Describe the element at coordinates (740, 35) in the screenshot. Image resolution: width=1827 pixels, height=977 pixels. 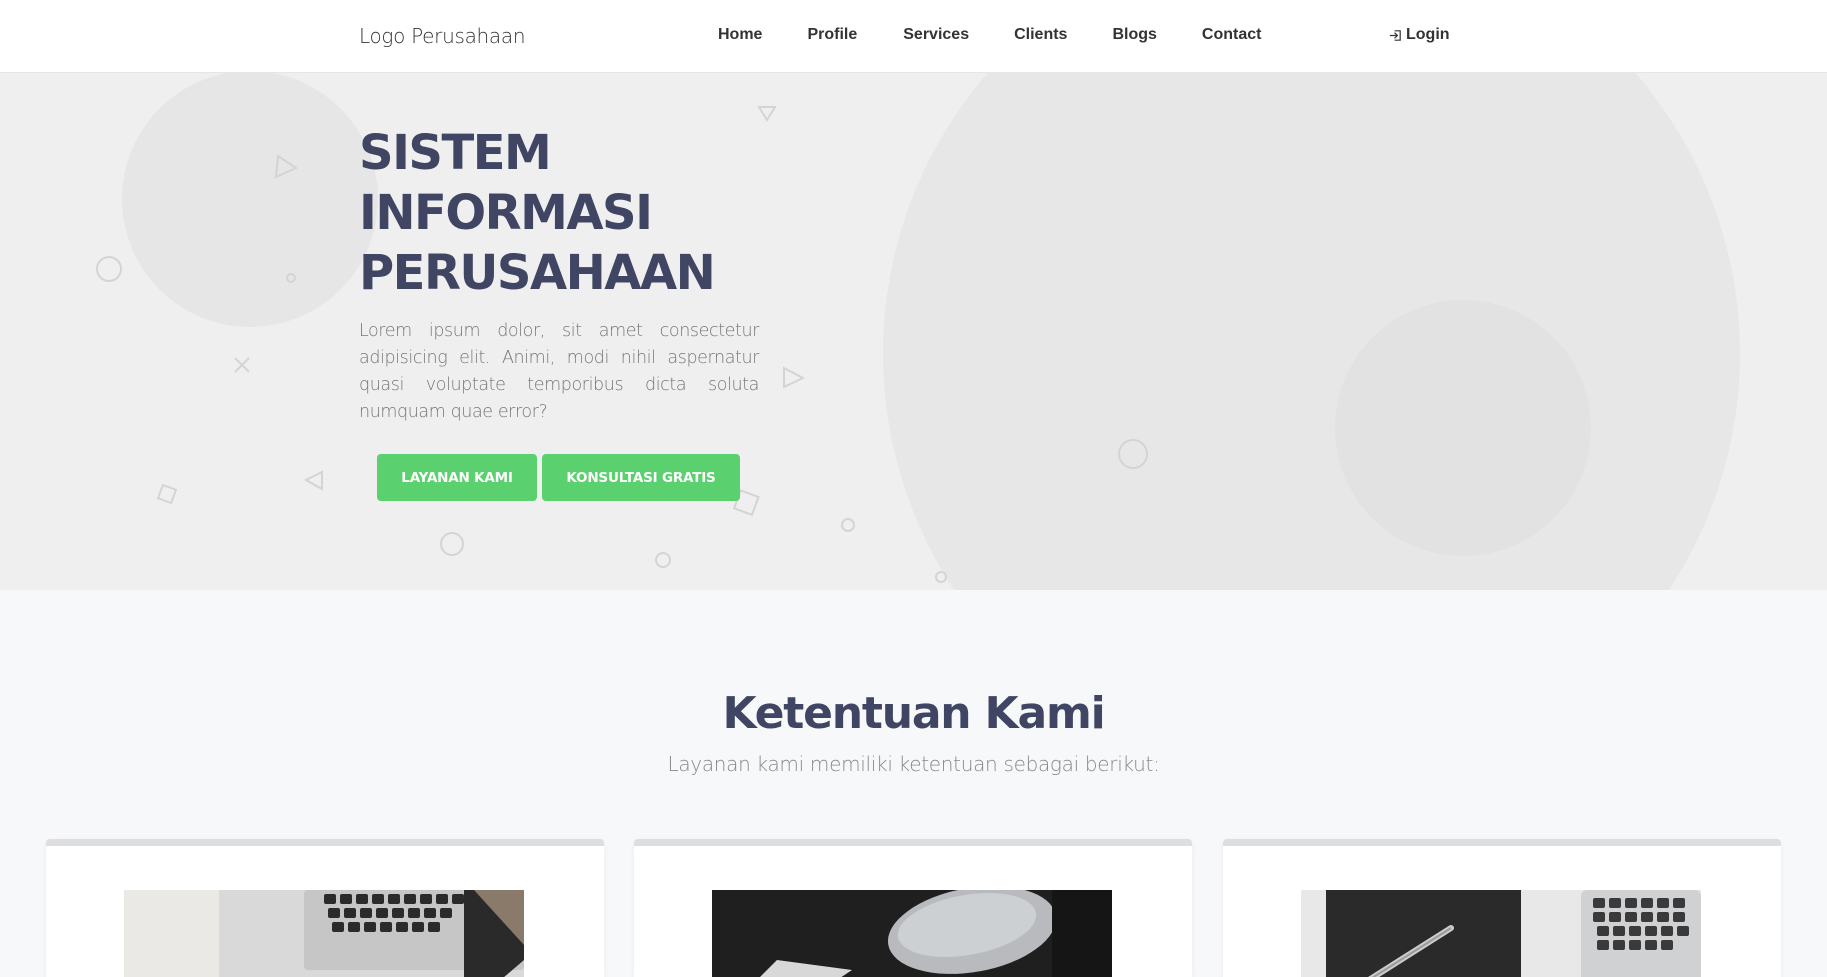
I see `nav-home: Home` at that location.